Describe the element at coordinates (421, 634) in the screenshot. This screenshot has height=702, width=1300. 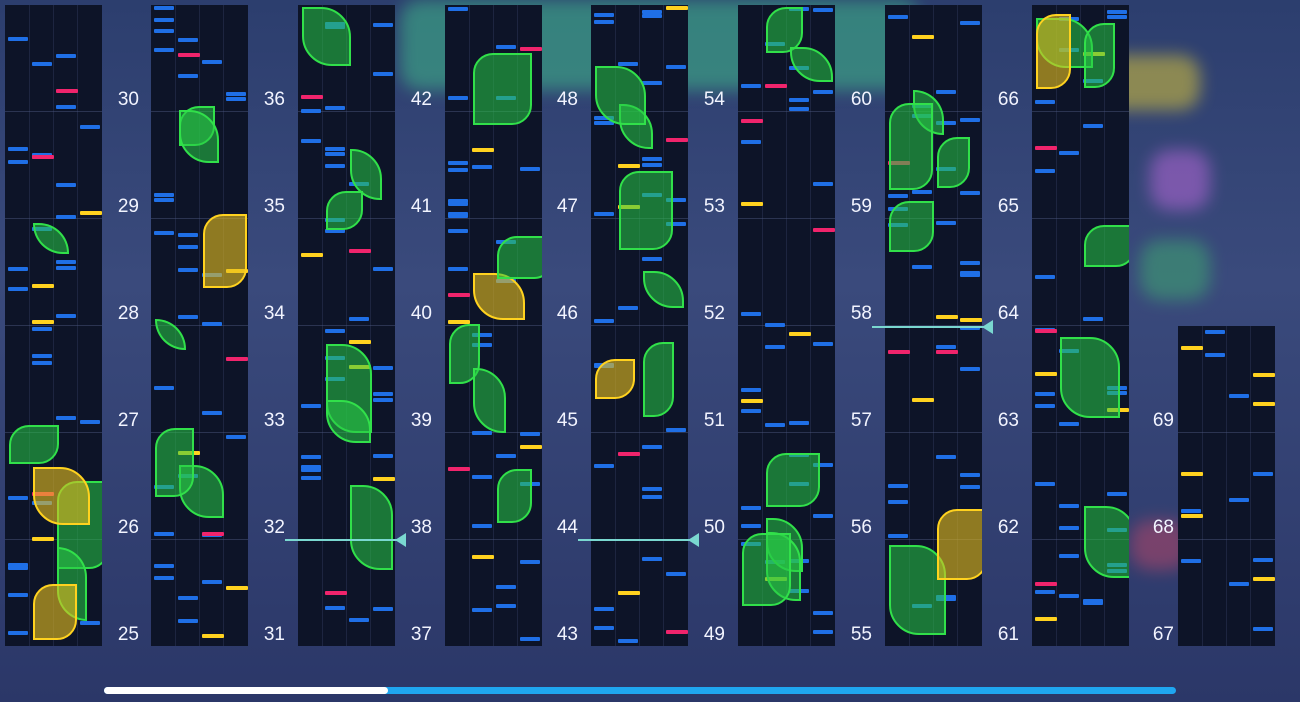
I see `measure-number: 37` at that location.